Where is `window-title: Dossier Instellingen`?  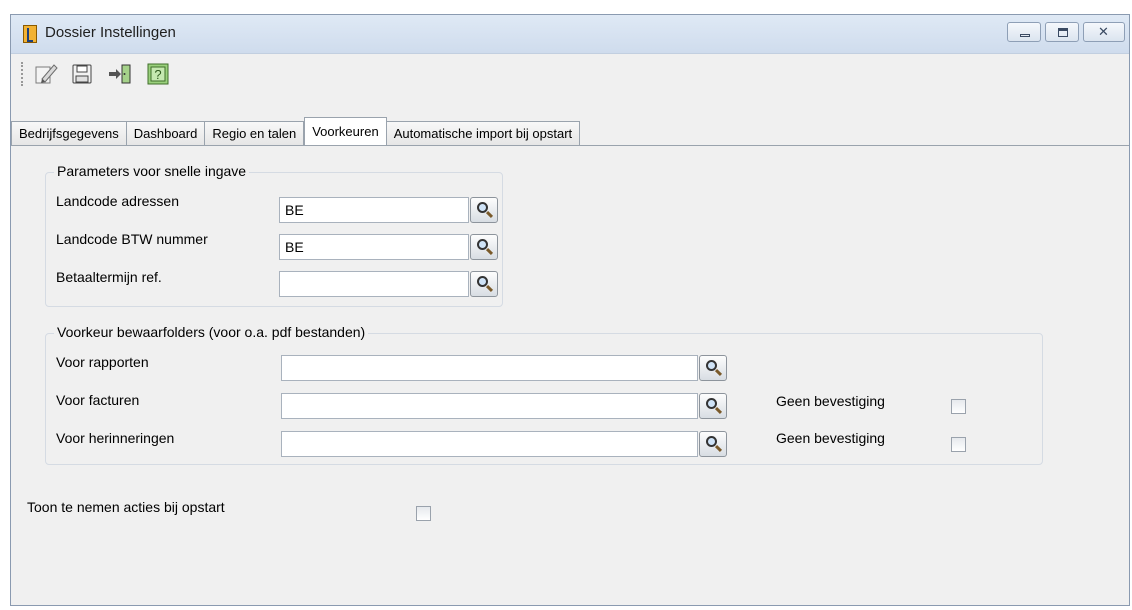
window-title: Dossier Instellingen is located at coordinates (110, 32).